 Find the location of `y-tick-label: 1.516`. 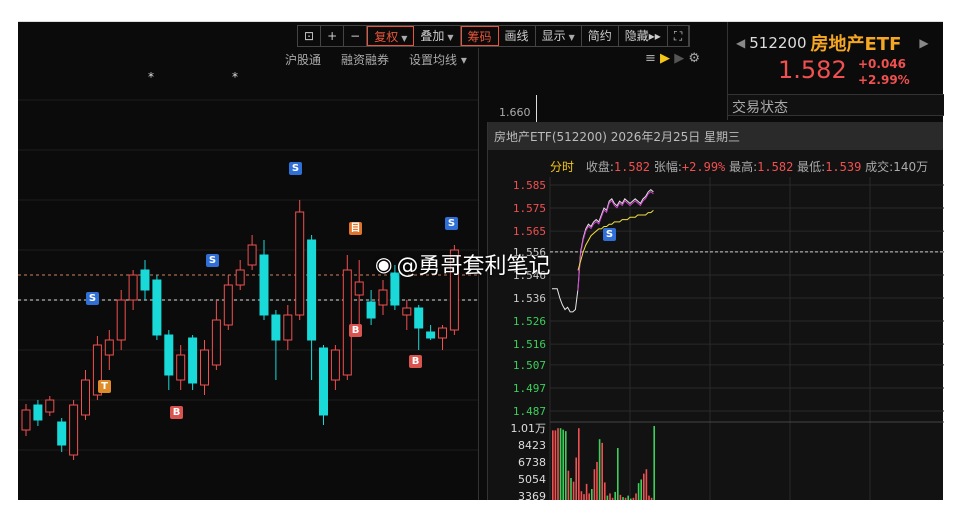

y-tick-label: 1.516 is located at coordinates (529, 344).